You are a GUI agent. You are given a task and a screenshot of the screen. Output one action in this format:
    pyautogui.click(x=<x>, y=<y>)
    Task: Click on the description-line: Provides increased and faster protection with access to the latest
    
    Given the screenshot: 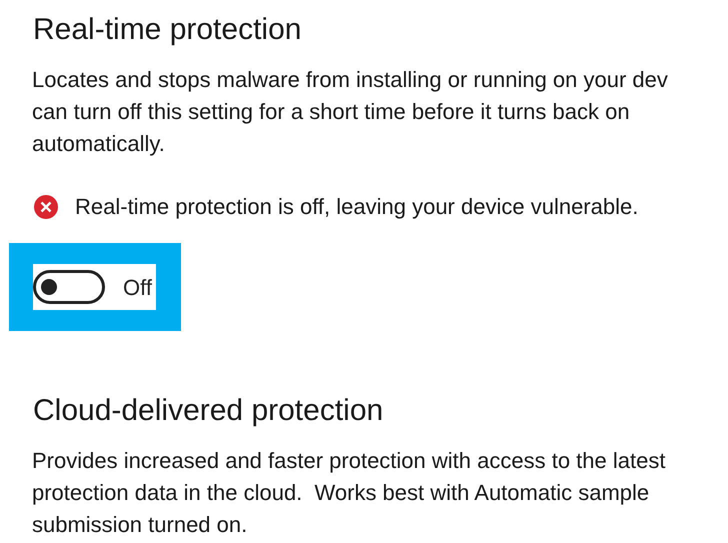 What is the action you would take?
    pyautogui.click(x=349, y=461)
    